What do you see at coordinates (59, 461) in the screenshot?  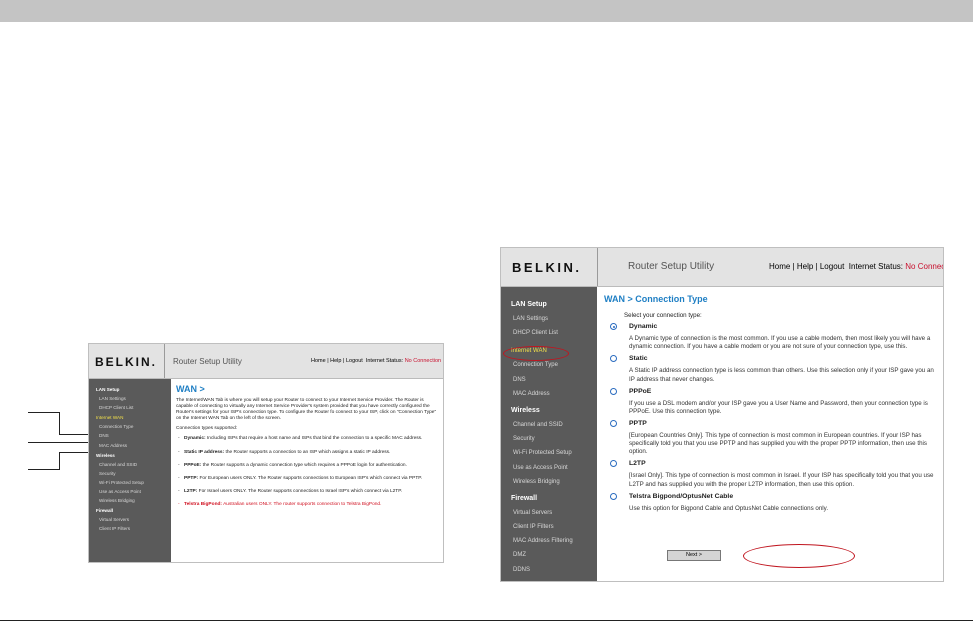 I see `callout-line-3-diag` at bounding box center [59, 461].